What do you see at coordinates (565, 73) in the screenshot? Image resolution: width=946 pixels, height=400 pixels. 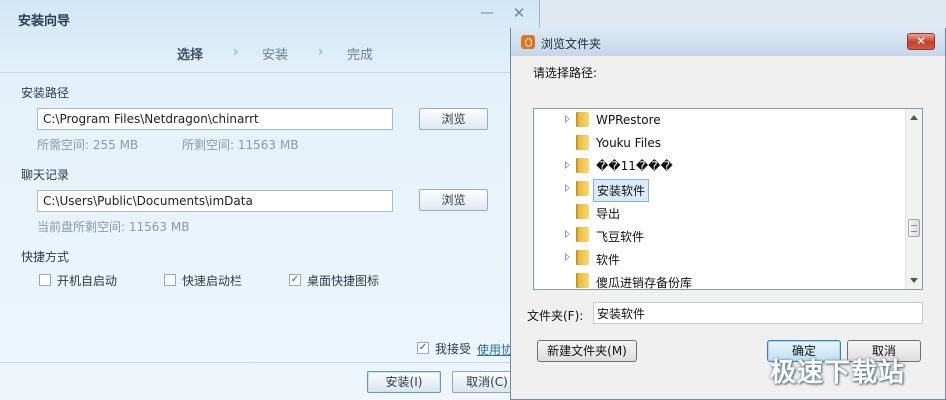 I see `dialog-prompt: 请选择路径:` at bounding box center [565, 73].